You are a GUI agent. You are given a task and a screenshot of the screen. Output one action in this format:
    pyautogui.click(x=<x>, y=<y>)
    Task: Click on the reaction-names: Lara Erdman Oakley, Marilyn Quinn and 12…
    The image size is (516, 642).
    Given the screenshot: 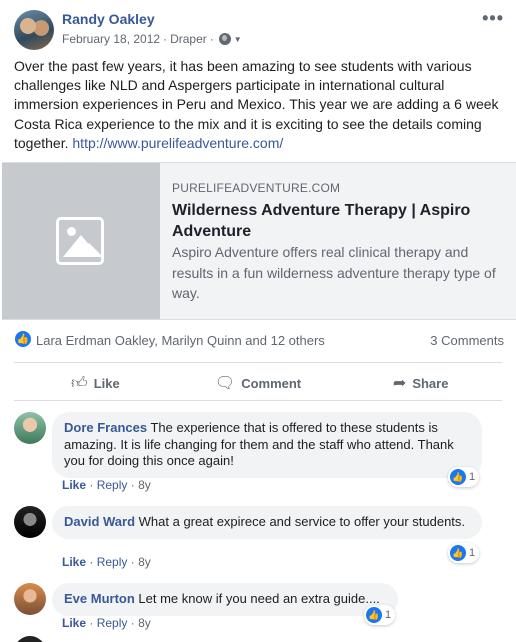 What is the action you would take?
    pyautogui.click(x=180, y=340)
    